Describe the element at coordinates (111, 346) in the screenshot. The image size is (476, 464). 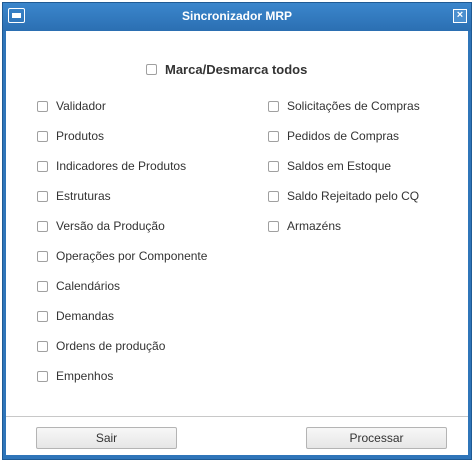
I see `option-label: Ordens de produção` at that location.